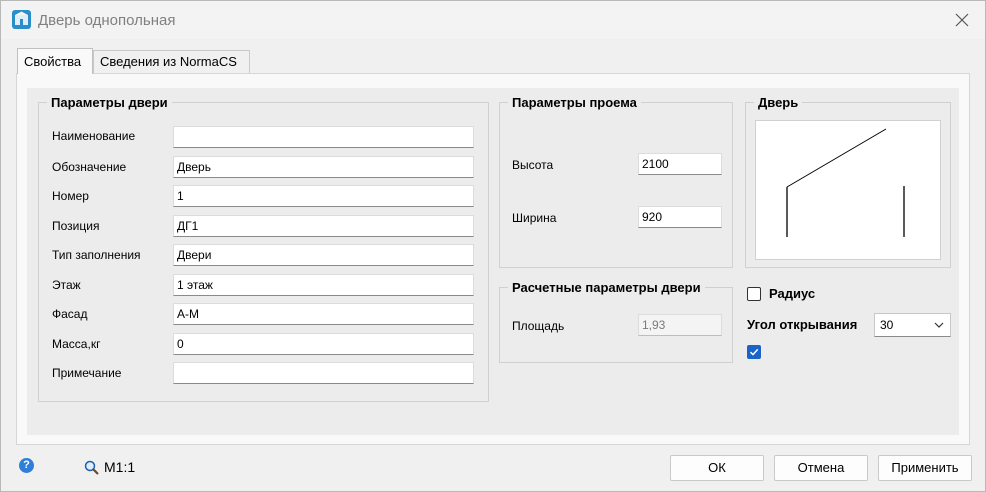 The height and width of the screenshot is (492, 986). What do you see at coordinates (21, 19) in the screenshot?
I see `door-app-icon` at bounding box center [21, 19].